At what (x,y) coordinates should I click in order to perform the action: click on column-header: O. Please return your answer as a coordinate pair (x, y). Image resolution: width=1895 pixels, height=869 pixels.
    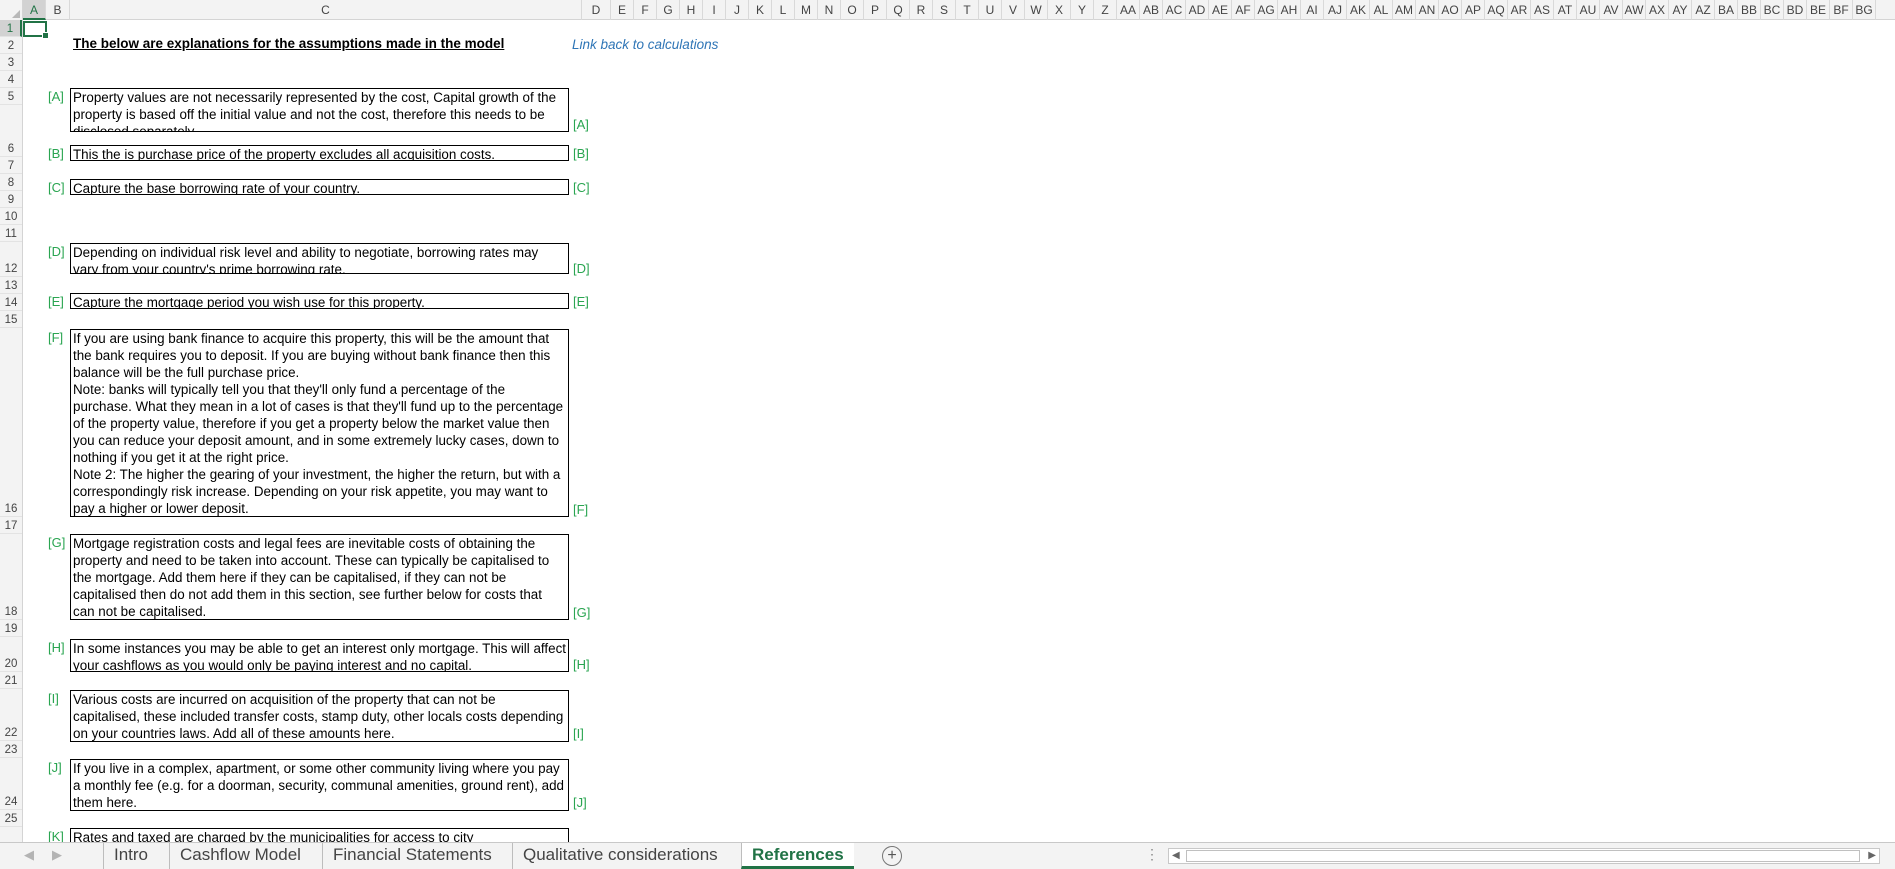
    Looking at the image, I should click on (852, 10).